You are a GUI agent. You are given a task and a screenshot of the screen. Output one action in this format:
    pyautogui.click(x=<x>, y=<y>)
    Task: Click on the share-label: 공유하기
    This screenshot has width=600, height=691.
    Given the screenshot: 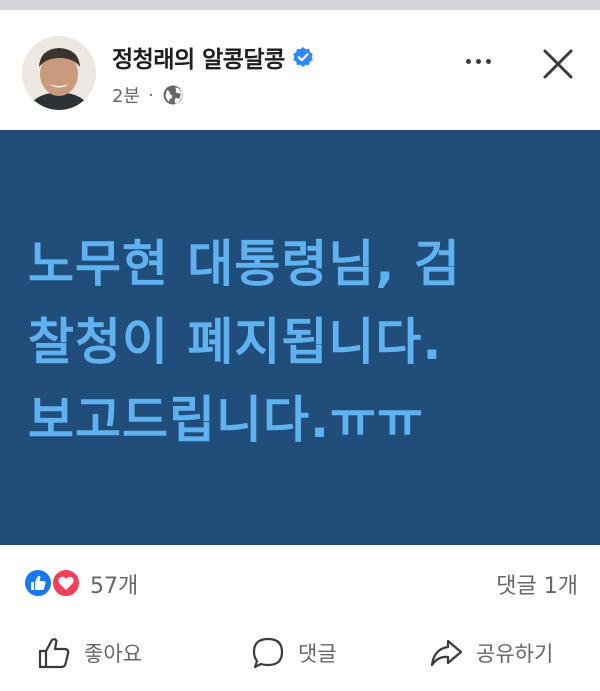 What is the action you would take?
    pyautogui.click(x=515, y=654)
    